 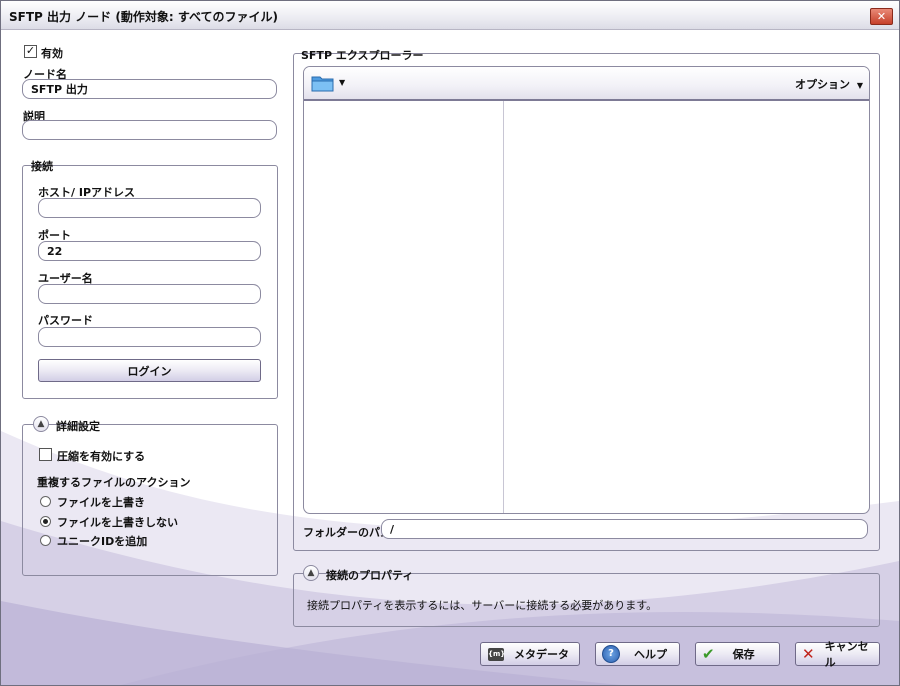 What do you see at coordinates (149, 130) in the screenshot?
I see `description-input` at bounding box center [149, 130].